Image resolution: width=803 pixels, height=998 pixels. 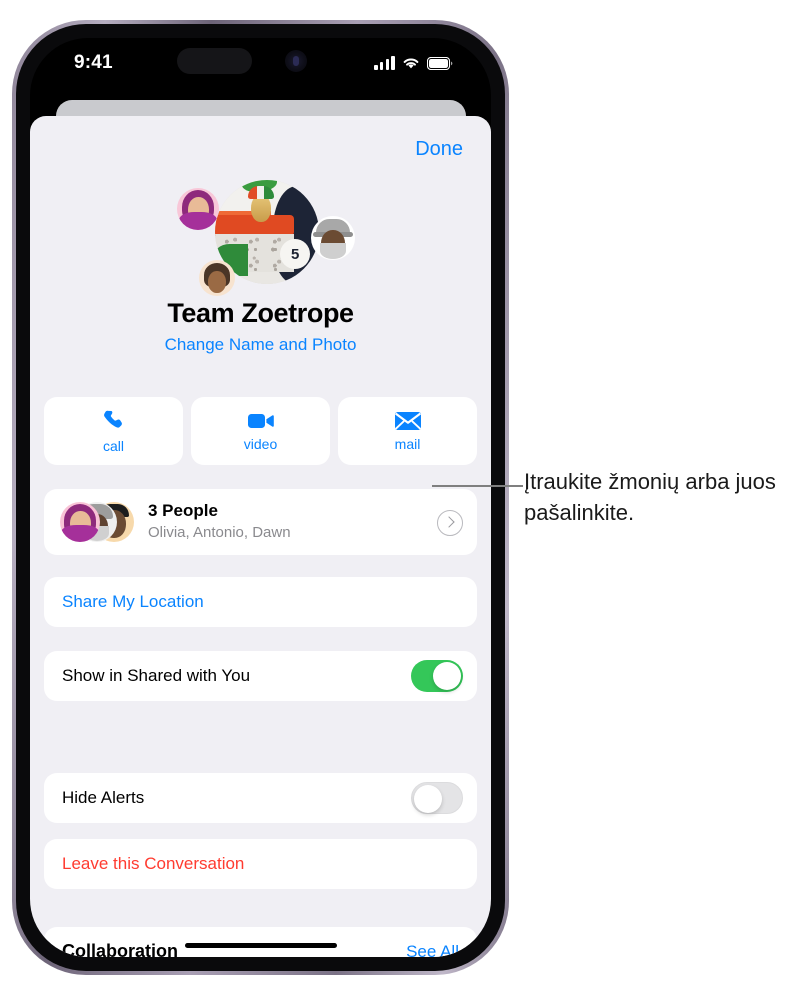 I want to click on wifi-icon, so click(x=411, y=63).